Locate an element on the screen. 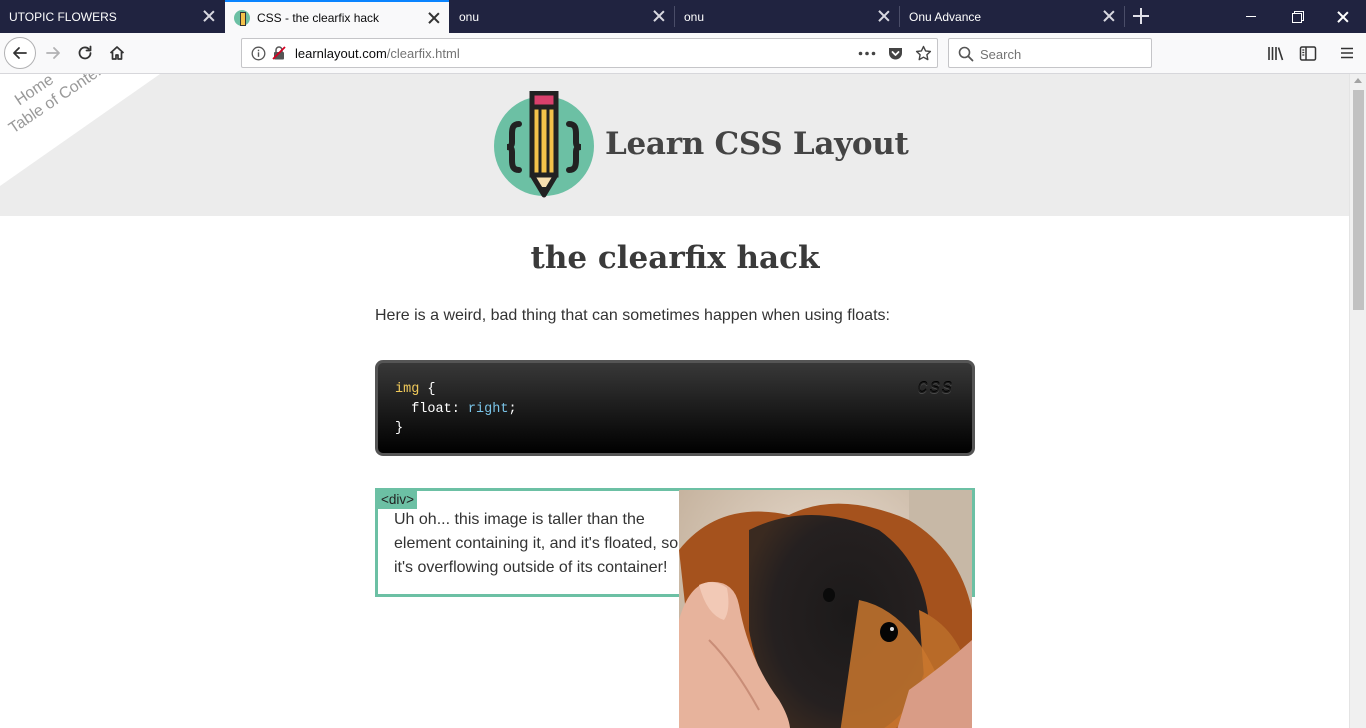 Image resolution: width=1366 pixels, height=728 pixels. library-icon is located at coordinates (1276, 53).